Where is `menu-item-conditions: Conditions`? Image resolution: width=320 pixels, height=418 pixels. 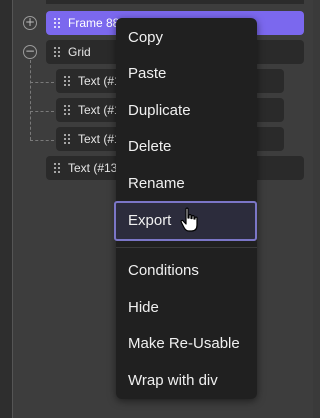 menu-item-conditions: Conditions is located at coordinates (186, 271).